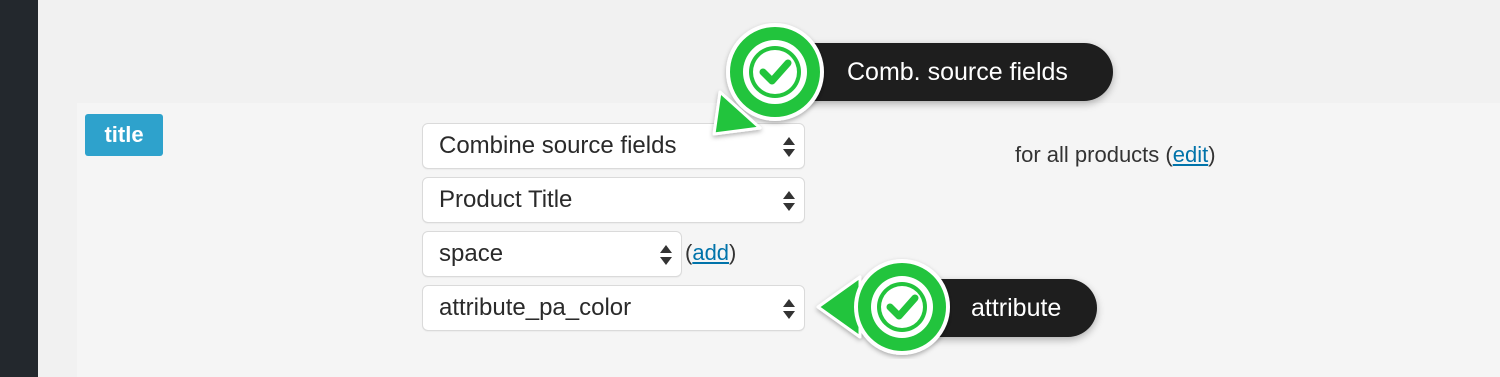 The image size is (1500, 377). I want to click on edit-link: edit, so click(1190, 154).